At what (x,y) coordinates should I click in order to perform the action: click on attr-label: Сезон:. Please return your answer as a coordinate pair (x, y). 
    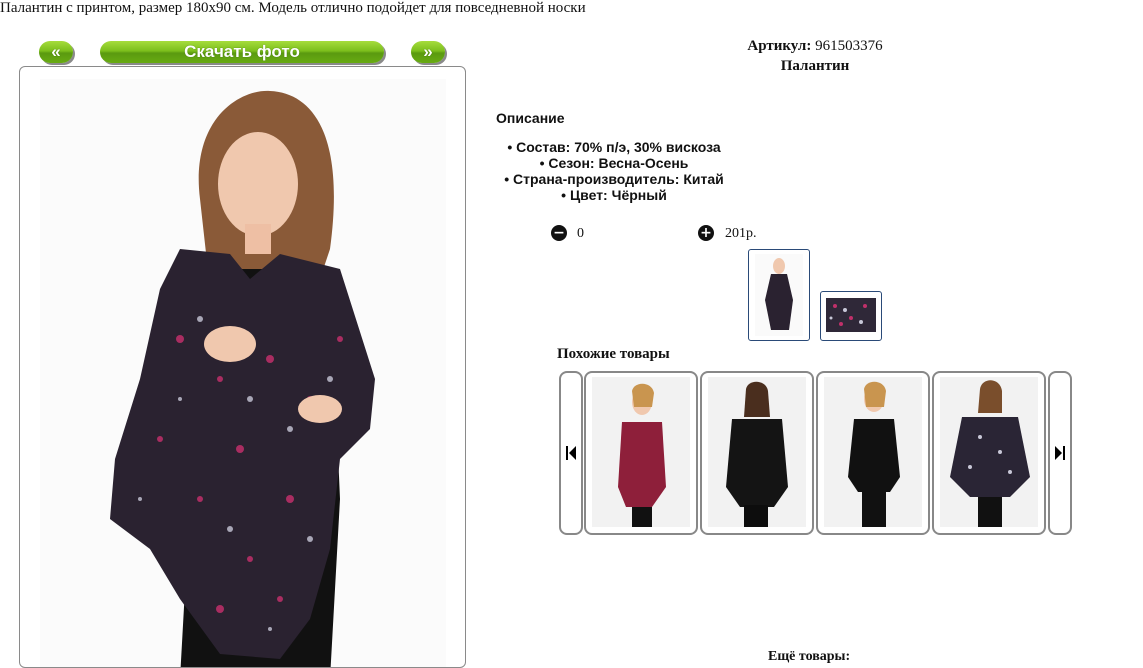
    Looking at the image, I should click on (571, 163).